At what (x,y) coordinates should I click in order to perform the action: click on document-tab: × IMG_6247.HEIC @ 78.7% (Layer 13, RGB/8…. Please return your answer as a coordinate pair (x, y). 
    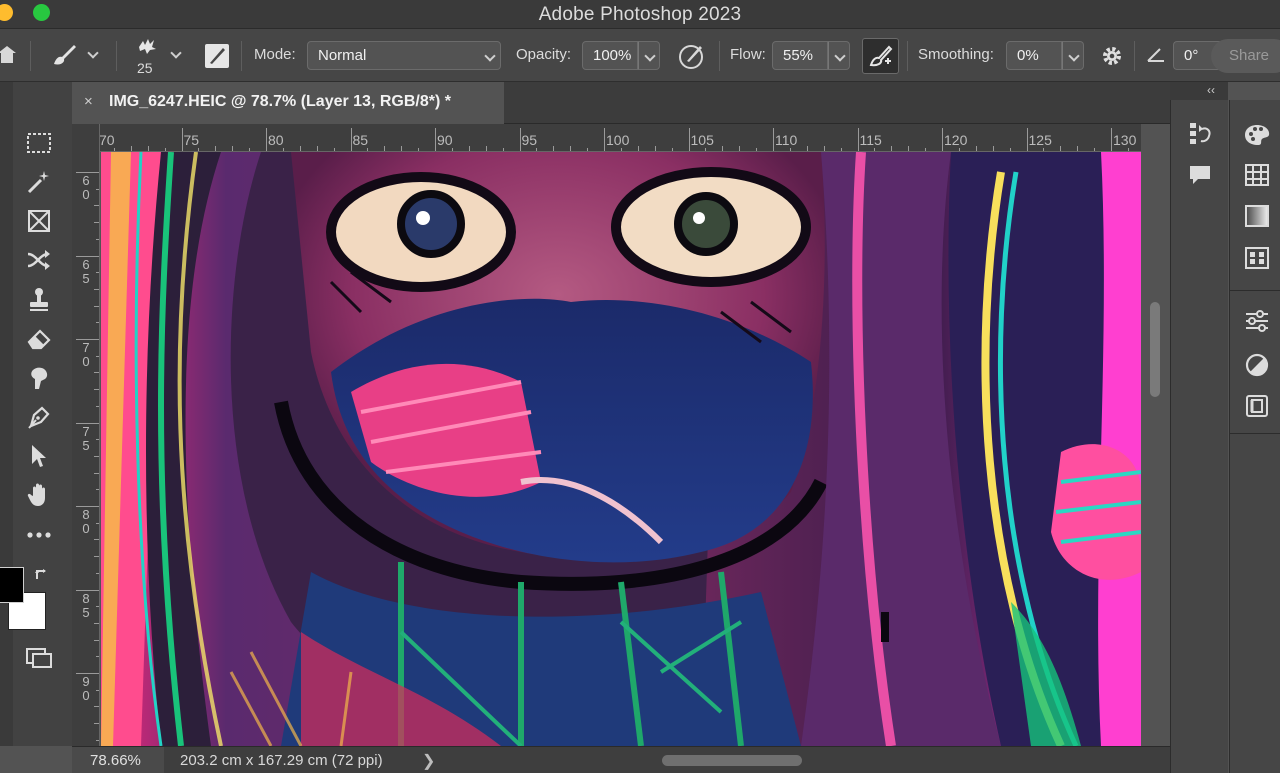
    Looking at the image, I should click on (288, 103).